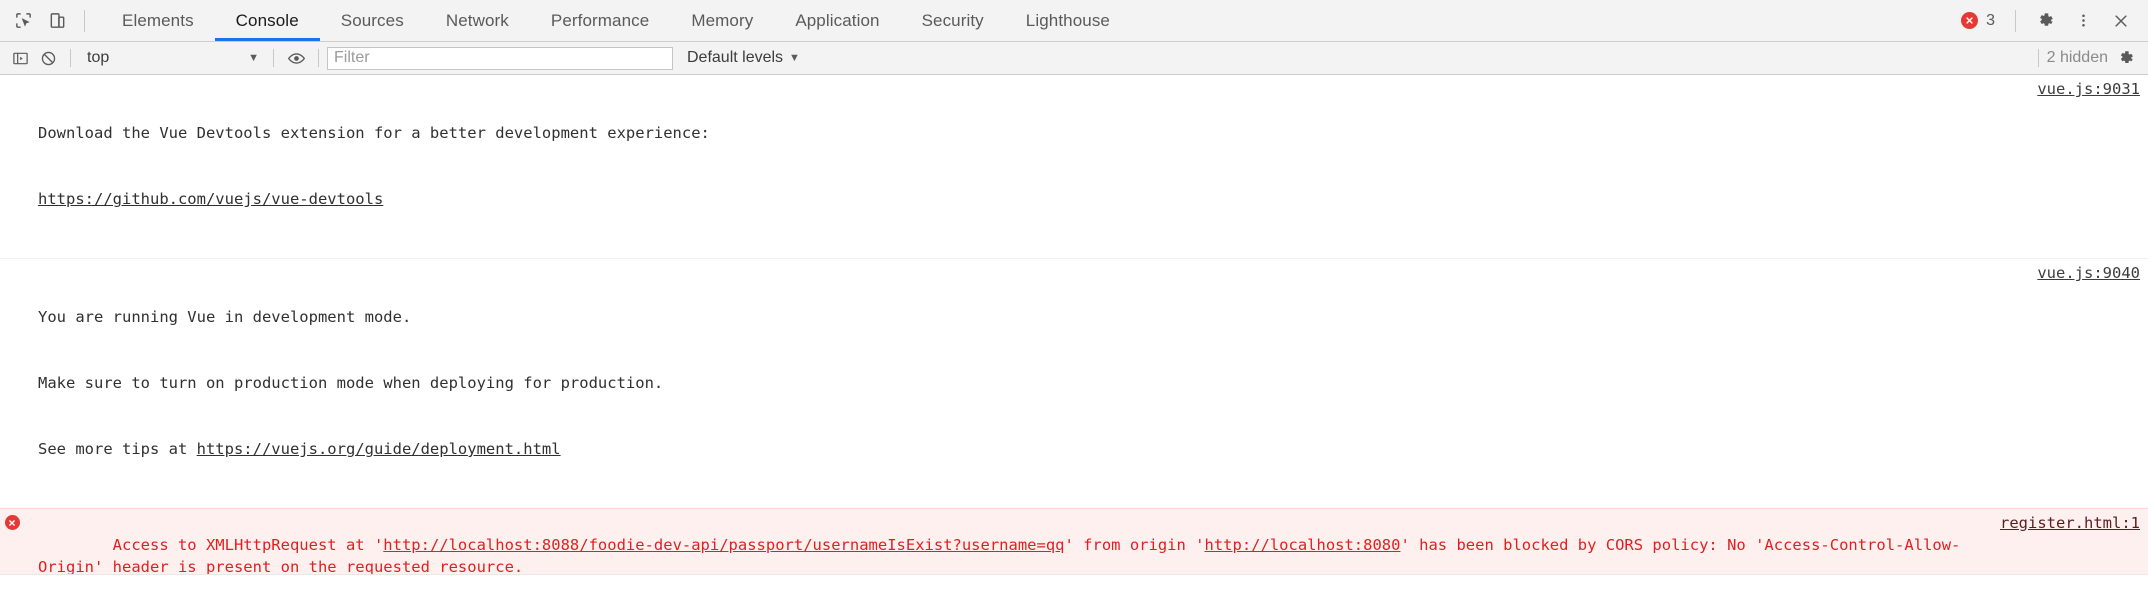  Describe the element at coordinates (2088, 273) in the screenshot. I see `source-location: vue.js:9040` at that location.